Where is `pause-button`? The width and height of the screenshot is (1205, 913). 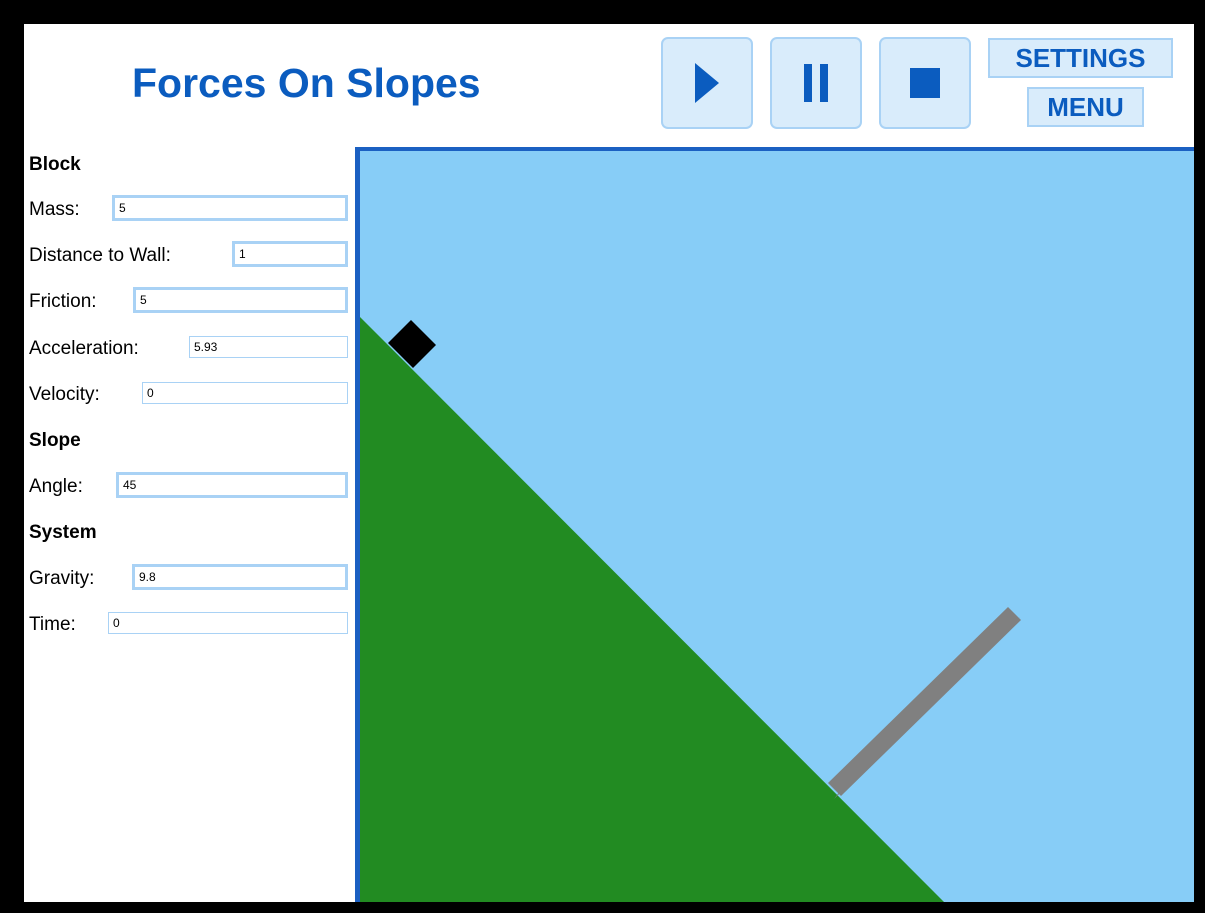 pause-button is located at coordinates (816, 83).